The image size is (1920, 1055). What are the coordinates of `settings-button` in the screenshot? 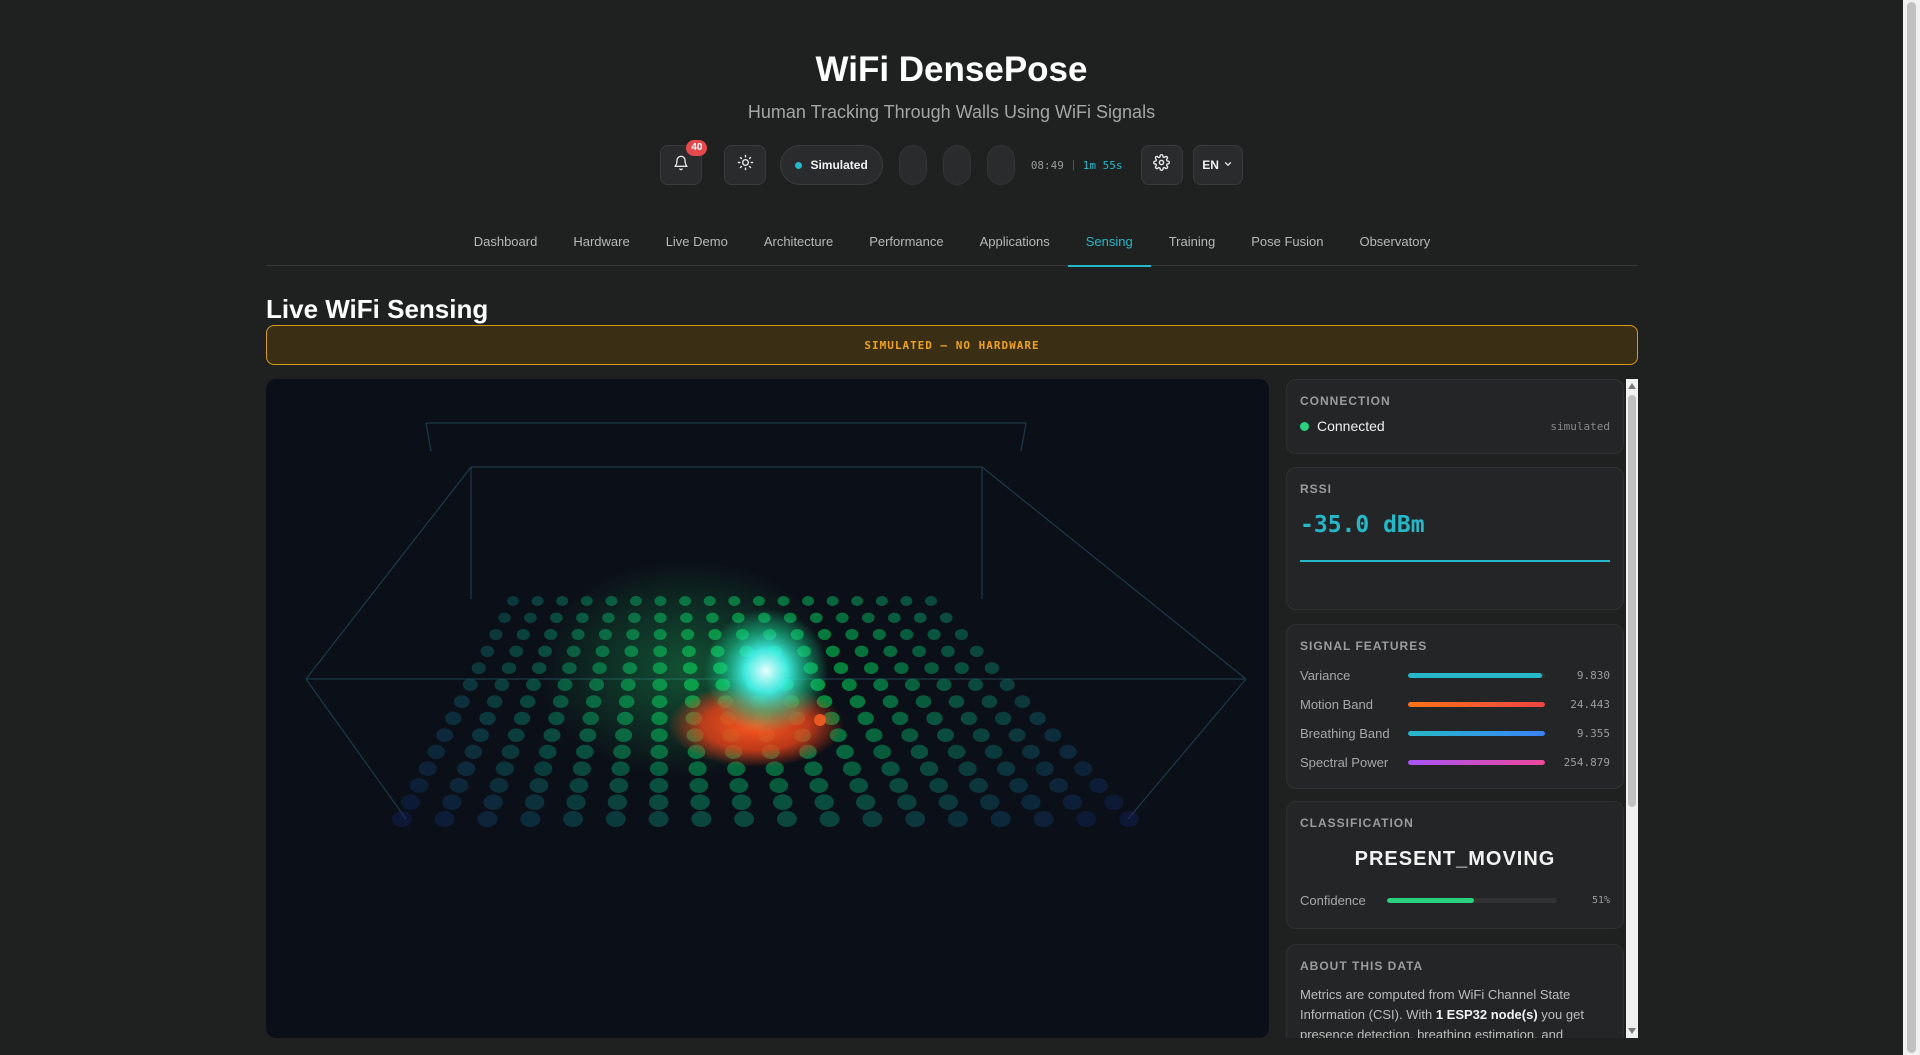 It's located at (1161, 165).